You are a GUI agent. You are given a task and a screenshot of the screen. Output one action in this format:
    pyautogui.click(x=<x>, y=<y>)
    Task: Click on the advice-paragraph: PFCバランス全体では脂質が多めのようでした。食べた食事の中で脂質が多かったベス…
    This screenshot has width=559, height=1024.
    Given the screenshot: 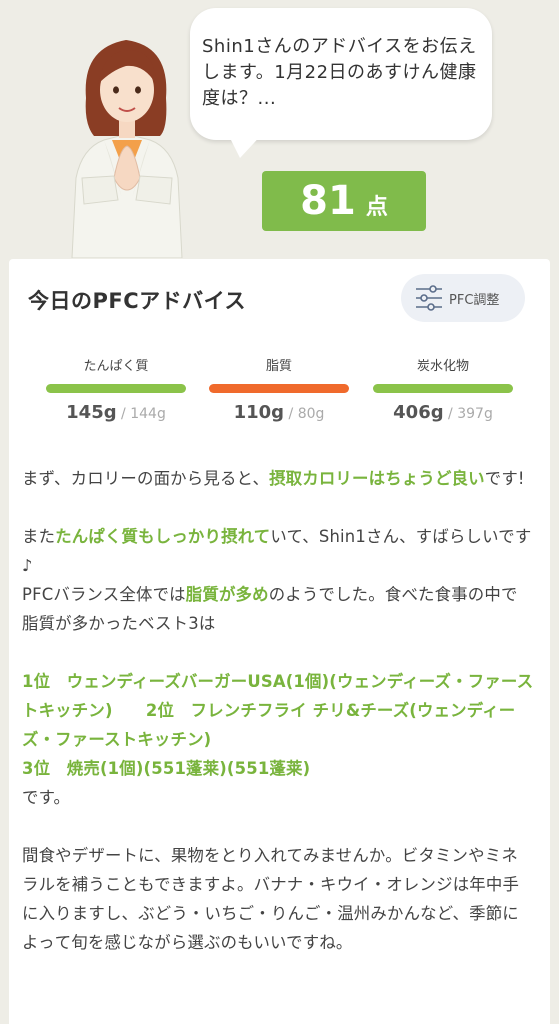 What is the action you would take?
    pyautogui.click(x=278, y=609)
    